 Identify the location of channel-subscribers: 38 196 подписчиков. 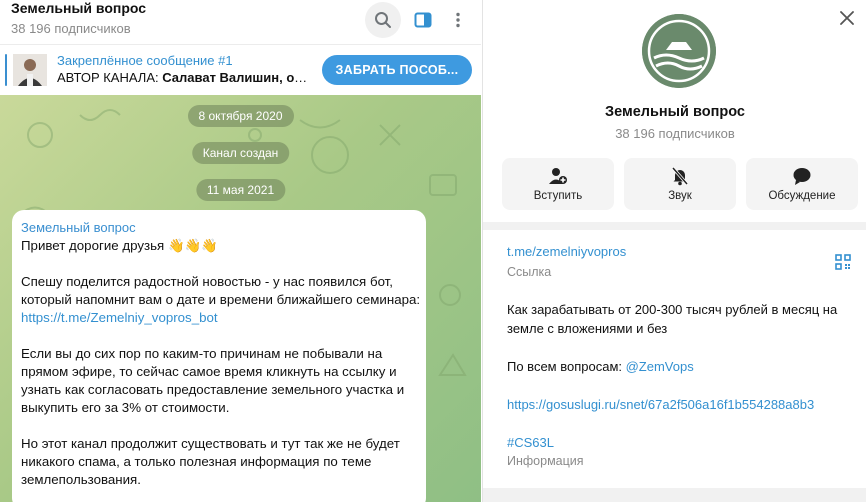
(71, 28).